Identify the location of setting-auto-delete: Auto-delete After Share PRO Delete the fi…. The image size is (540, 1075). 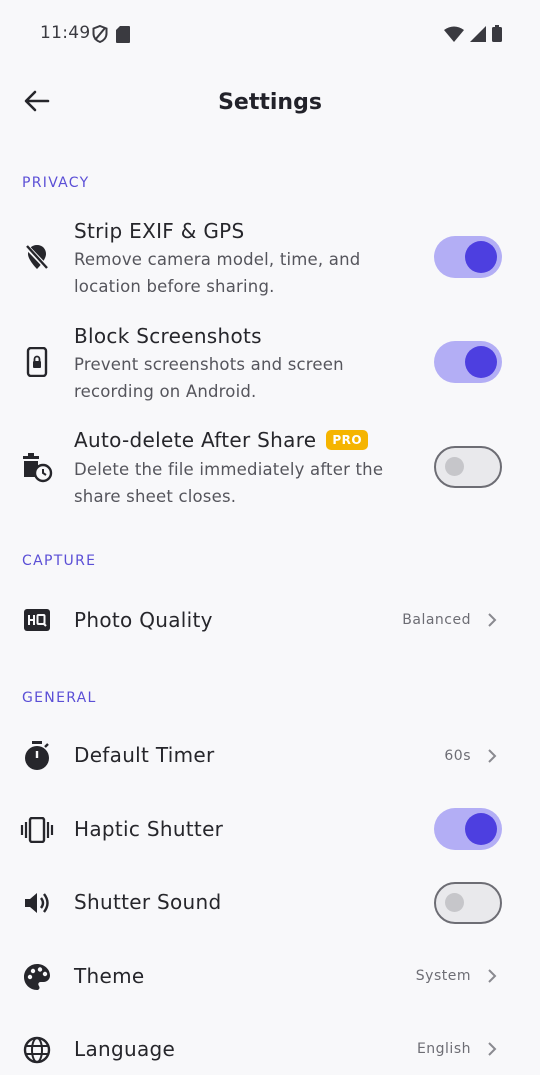
(270, 474).